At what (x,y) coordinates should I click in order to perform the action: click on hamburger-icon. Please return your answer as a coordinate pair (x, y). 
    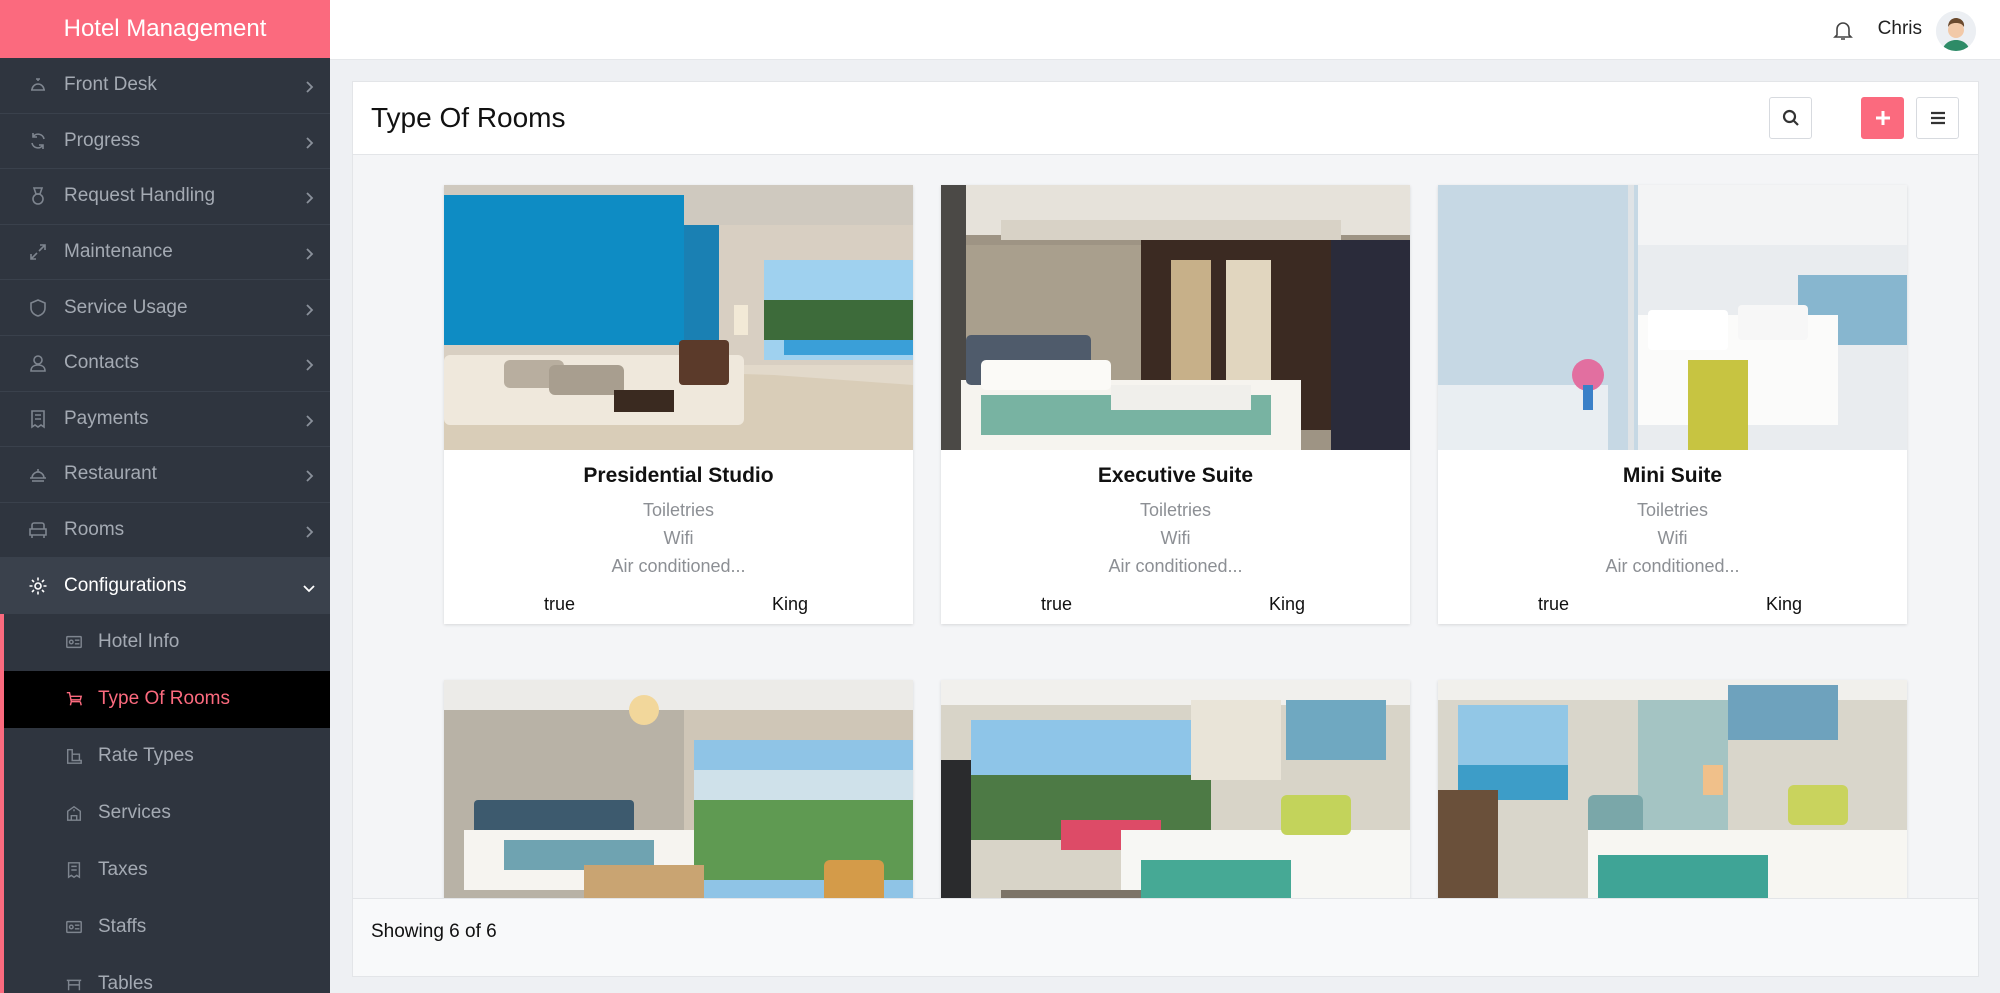
    Looking at the image, I should click on (1937, 118).